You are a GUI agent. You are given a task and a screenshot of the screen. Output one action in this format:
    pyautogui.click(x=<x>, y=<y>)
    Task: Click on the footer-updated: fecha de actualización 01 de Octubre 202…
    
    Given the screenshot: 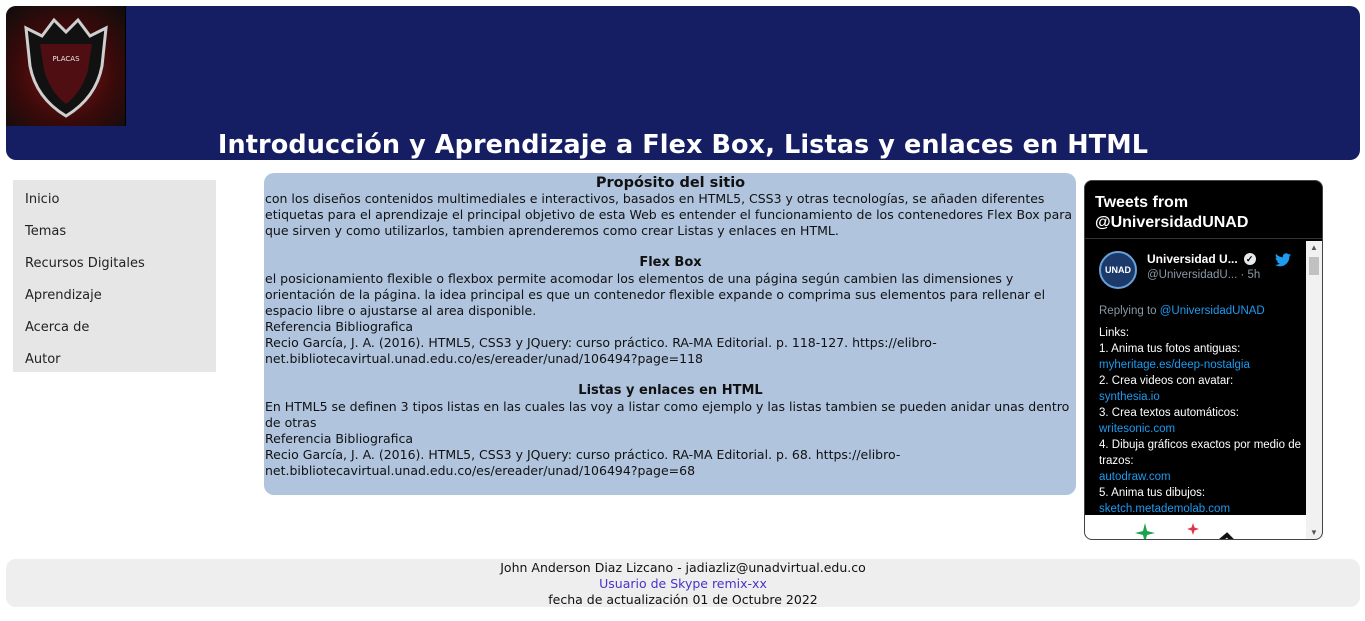 What is the action you would take?
    pyautogui.click(x=683, y=599)
    